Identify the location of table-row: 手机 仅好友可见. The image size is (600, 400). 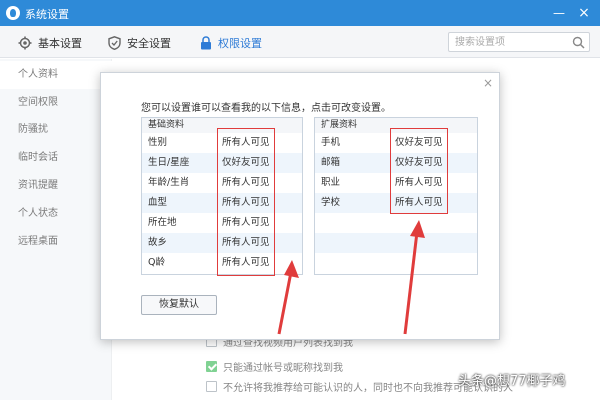
(396, 143).